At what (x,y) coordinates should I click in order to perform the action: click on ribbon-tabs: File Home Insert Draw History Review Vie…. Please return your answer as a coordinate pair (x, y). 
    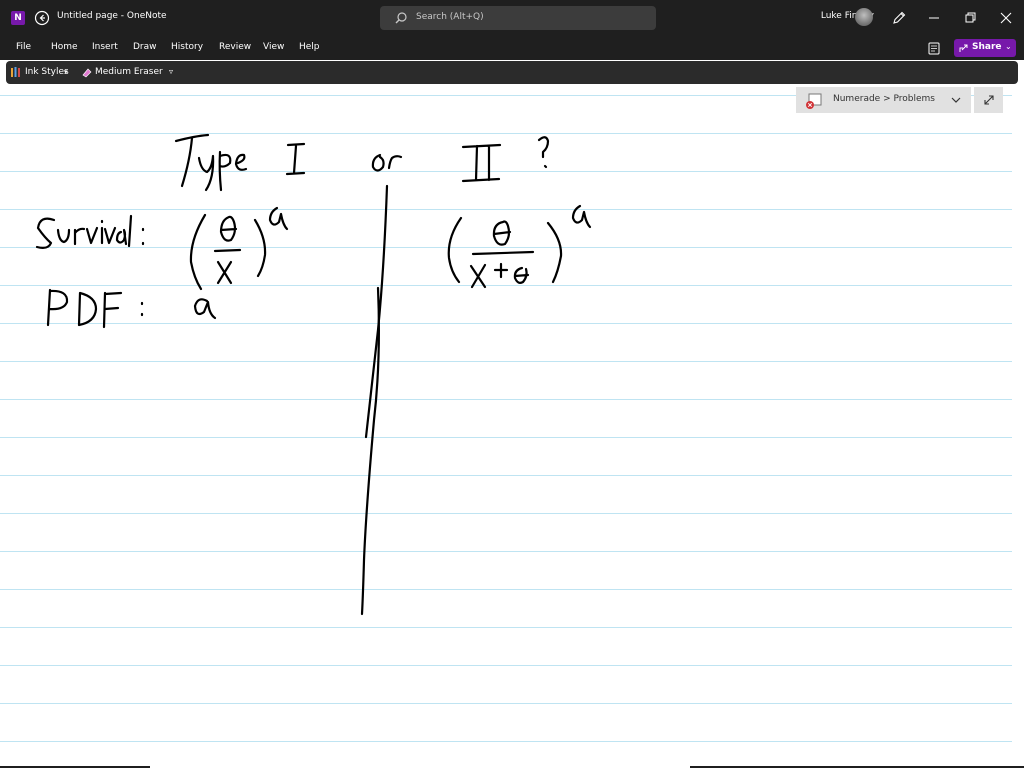
    Looking at the image, I should click on (512, 48).